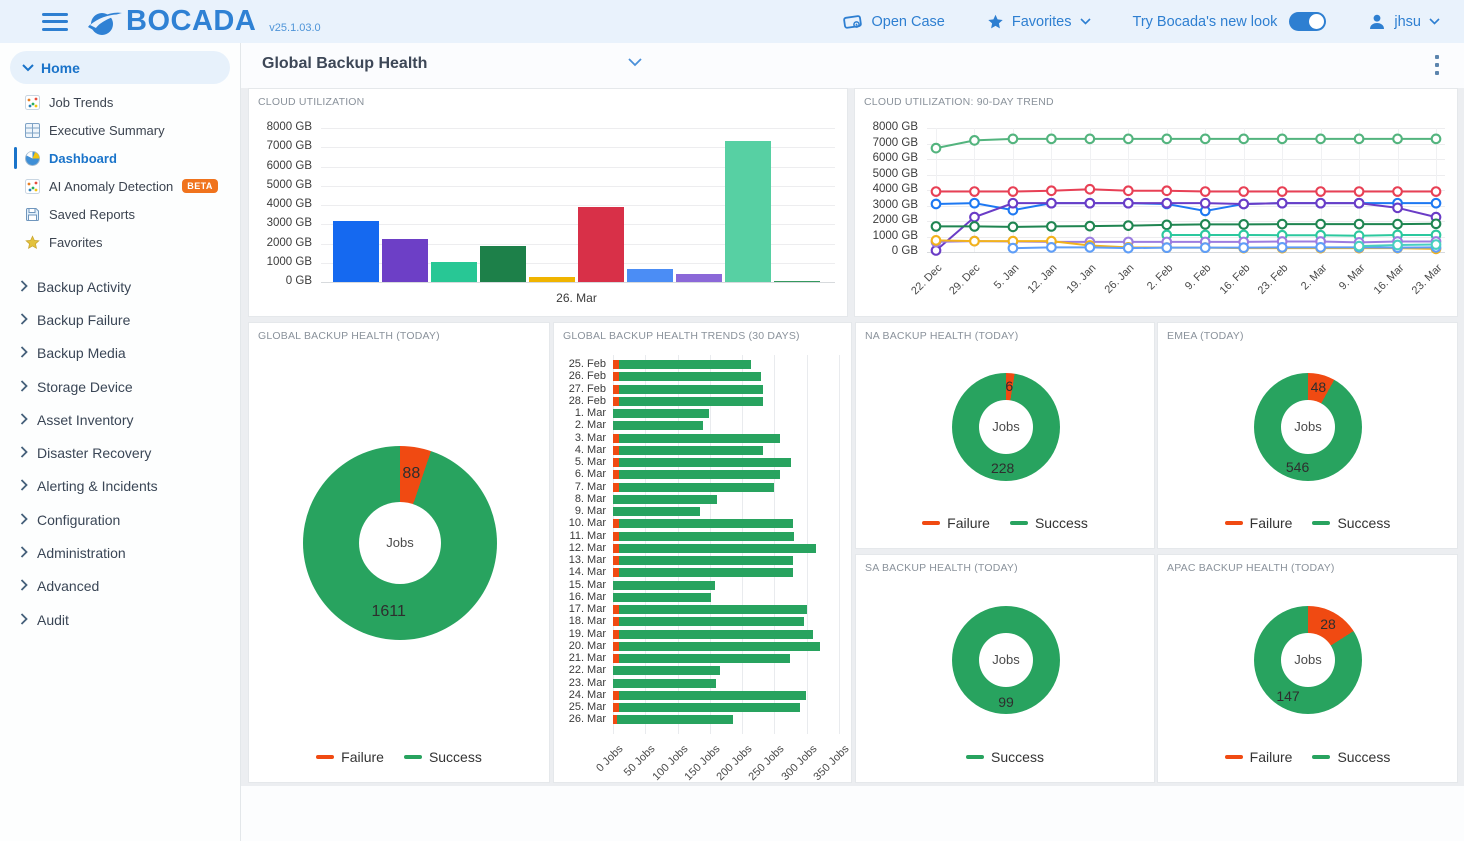 Image resolution: width=1464 pixels, height=841 pixels. Describe the element at coordinates (120, 130) in the screenshot. I see `sidebar-item-executive-summary: Executive Summary` at that location.